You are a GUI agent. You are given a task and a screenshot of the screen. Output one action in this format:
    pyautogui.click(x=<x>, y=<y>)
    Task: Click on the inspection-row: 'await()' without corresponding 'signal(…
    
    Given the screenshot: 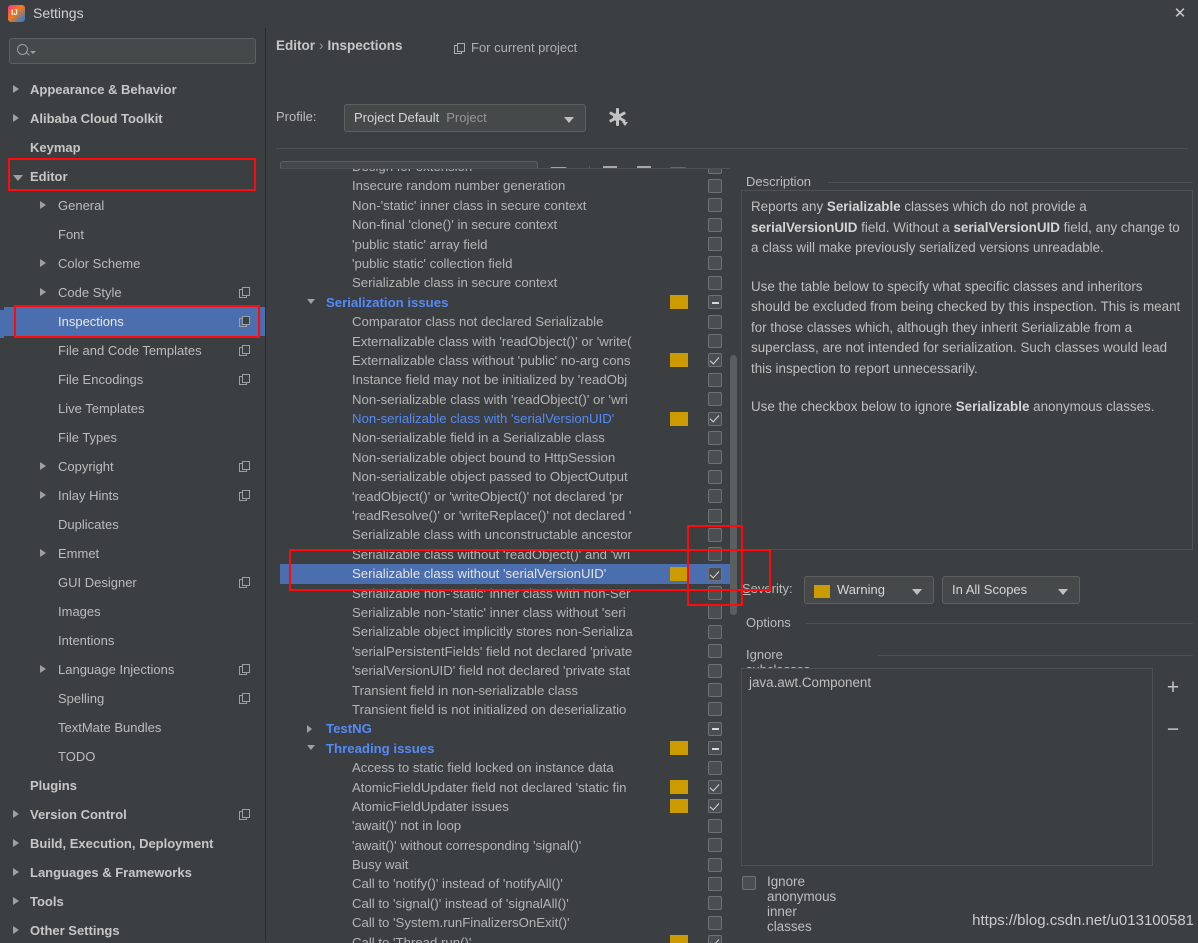 What is the action you would take?
    pyautogui.click(x=505, y=845)
    